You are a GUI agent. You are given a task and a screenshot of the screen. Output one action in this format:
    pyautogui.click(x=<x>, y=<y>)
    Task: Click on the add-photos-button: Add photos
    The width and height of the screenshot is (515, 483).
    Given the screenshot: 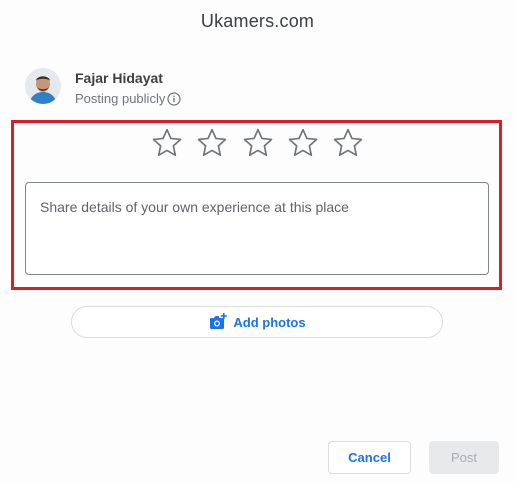 What is the action you would take?
    pyautogui.click(x=257, y=322)
    